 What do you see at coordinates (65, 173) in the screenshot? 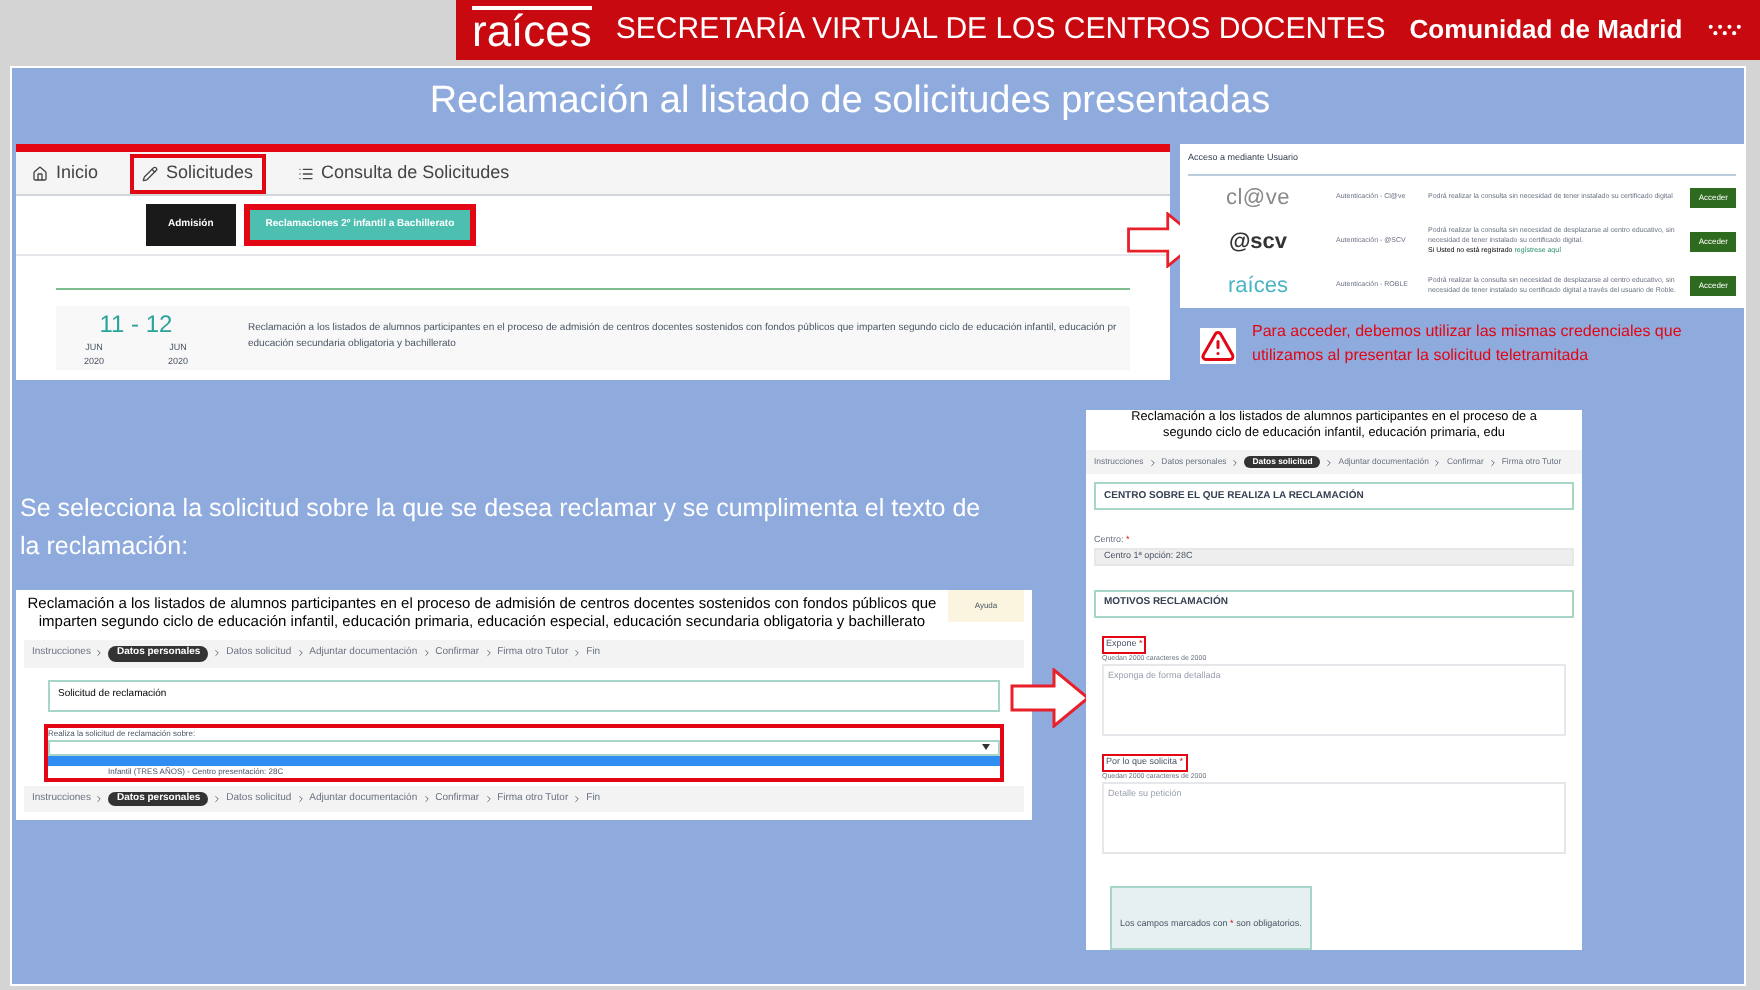
I see `nav-tab: Inicio` at bounding box center [65, 173].